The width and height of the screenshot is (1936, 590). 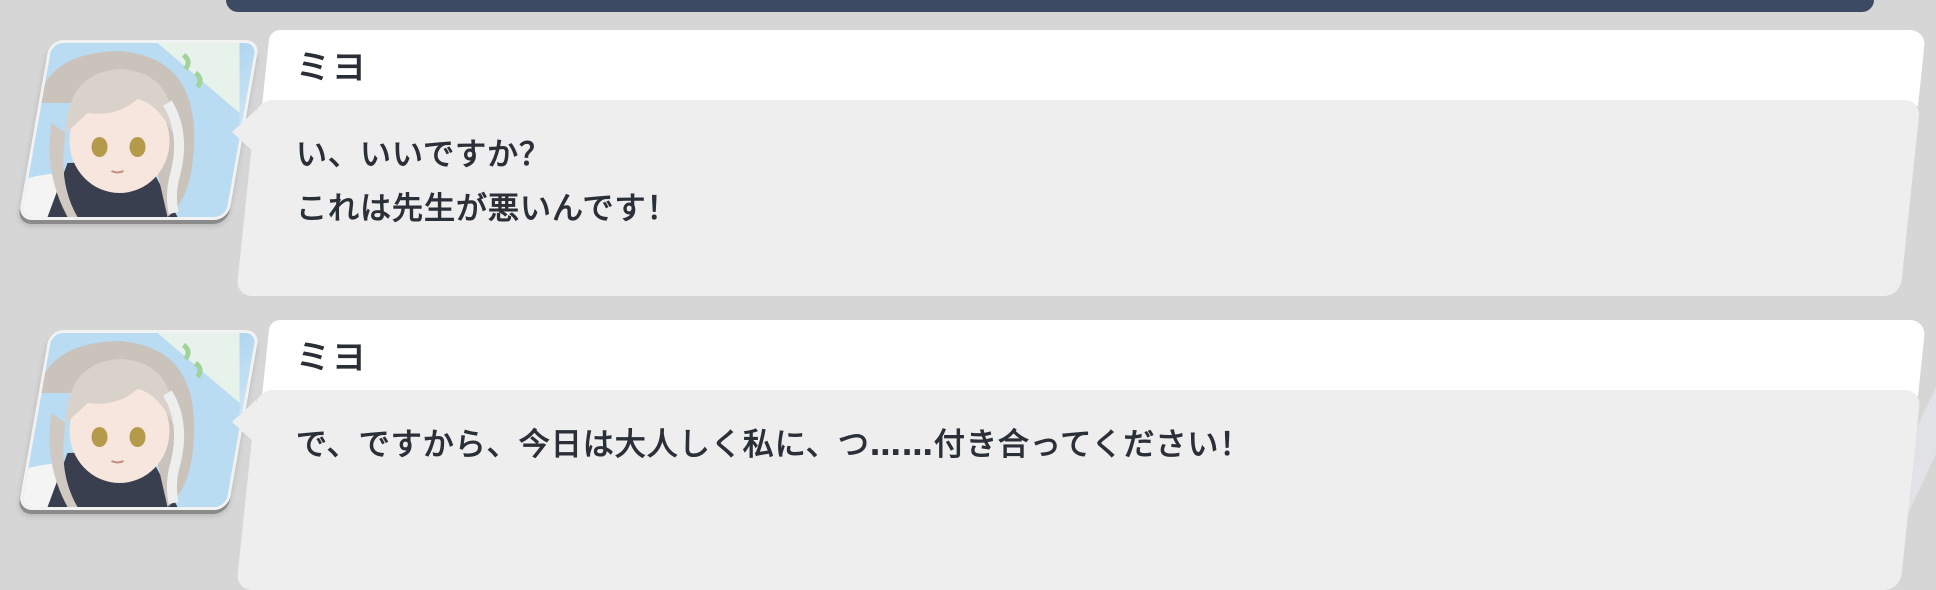 What do you see at coordinates (1050, 6) in the screenshot?
I see `previous-message-bar` at bounding box center [1050, 6].